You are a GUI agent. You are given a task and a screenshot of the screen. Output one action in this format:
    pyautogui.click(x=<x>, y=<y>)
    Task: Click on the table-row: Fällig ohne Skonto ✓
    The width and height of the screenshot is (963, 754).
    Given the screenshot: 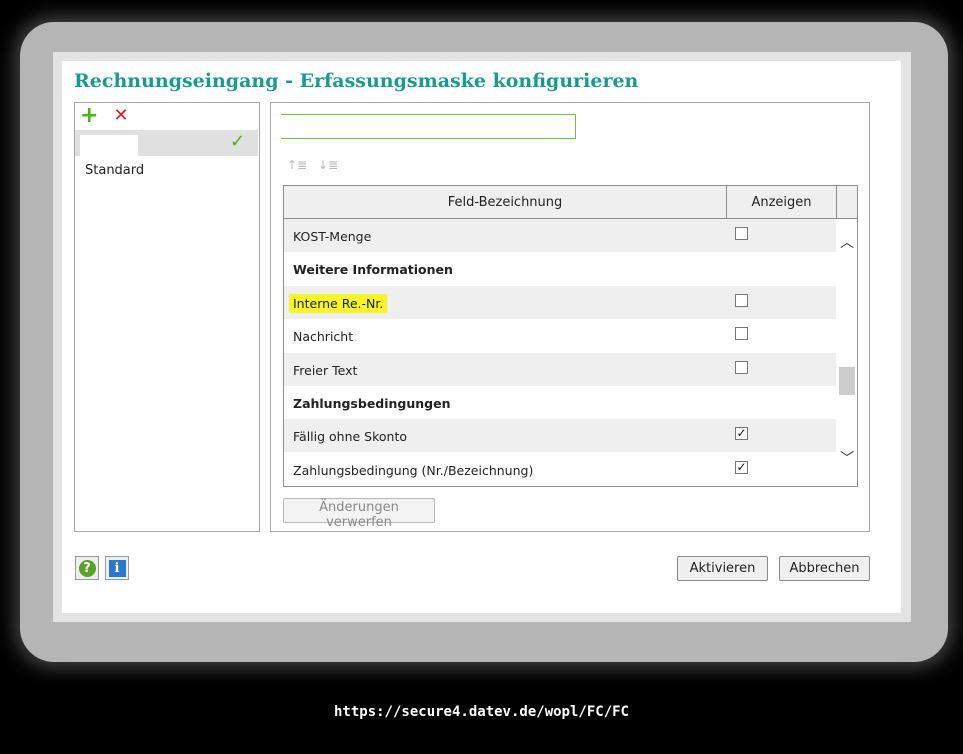 What is the action you would take?
    pyautogui.click(x=560, y=435)
    